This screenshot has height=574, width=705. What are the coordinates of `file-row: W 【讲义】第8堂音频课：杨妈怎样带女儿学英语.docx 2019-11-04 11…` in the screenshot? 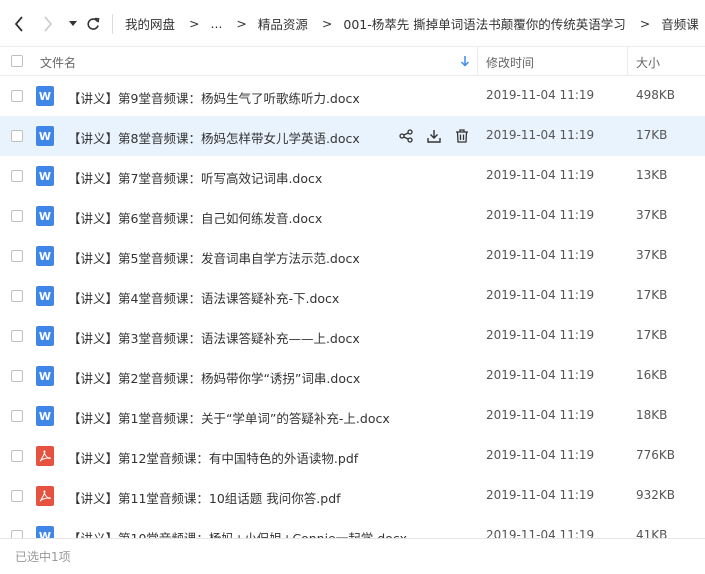 It's located at (352, 136).